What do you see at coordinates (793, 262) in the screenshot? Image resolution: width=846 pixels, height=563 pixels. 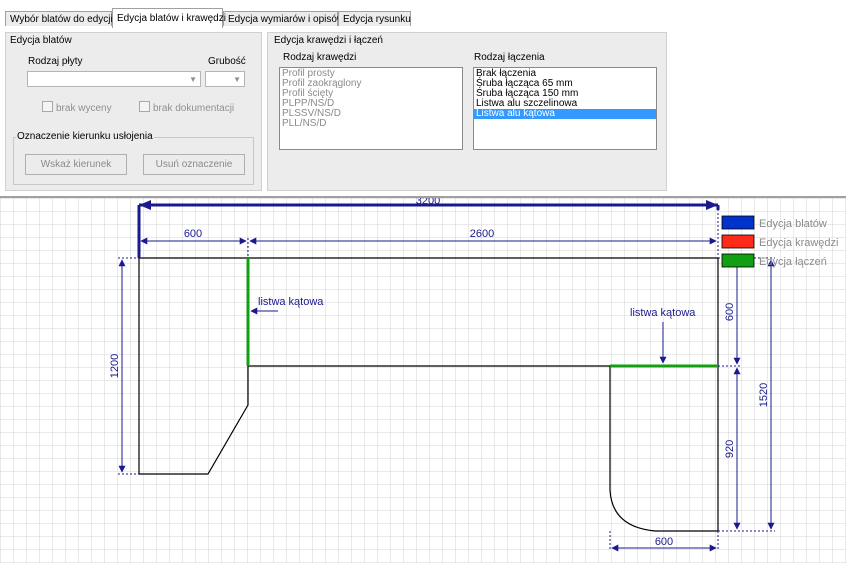 I see `legend-label-laczen: Edycja łączeń` at bounding box center [793, 262].